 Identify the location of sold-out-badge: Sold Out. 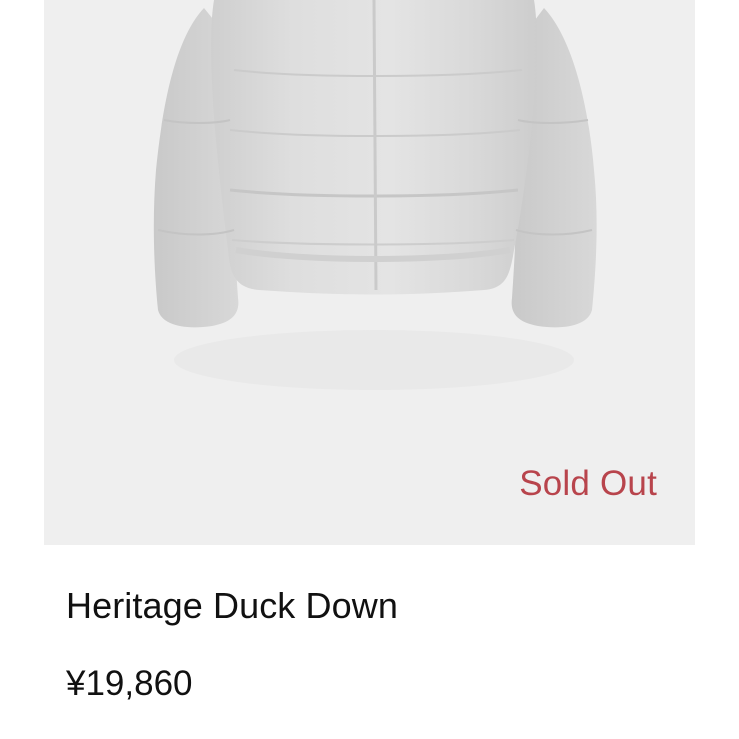
(588, 483).